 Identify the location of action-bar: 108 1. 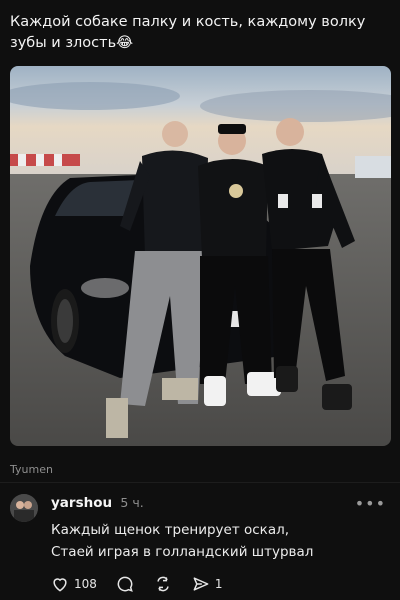
(145, 584).